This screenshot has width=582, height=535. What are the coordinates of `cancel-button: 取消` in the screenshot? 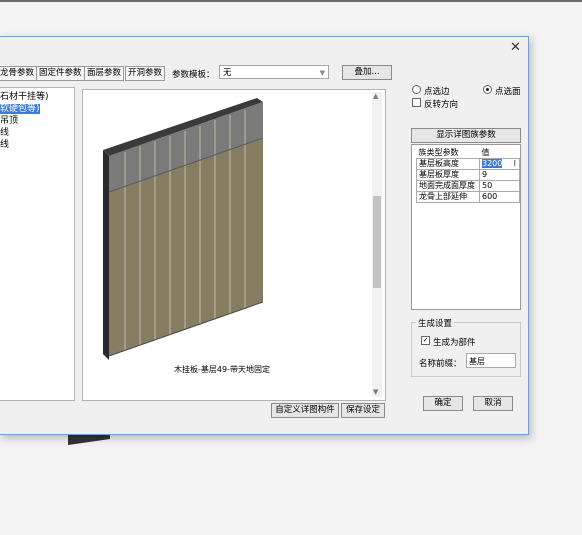 It's located at (493, 403).